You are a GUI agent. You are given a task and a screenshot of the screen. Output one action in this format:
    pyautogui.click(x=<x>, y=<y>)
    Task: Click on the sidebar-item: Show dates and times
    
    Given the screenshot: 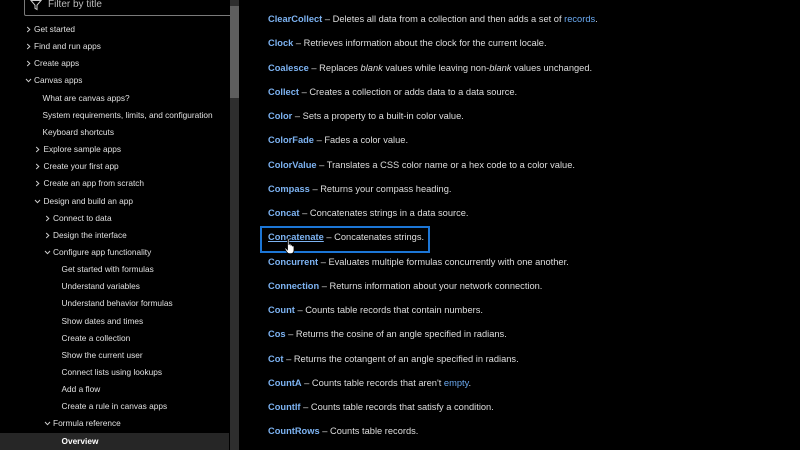 What is the action you would take?
    pyautogui.click(x=114, y=321)
    